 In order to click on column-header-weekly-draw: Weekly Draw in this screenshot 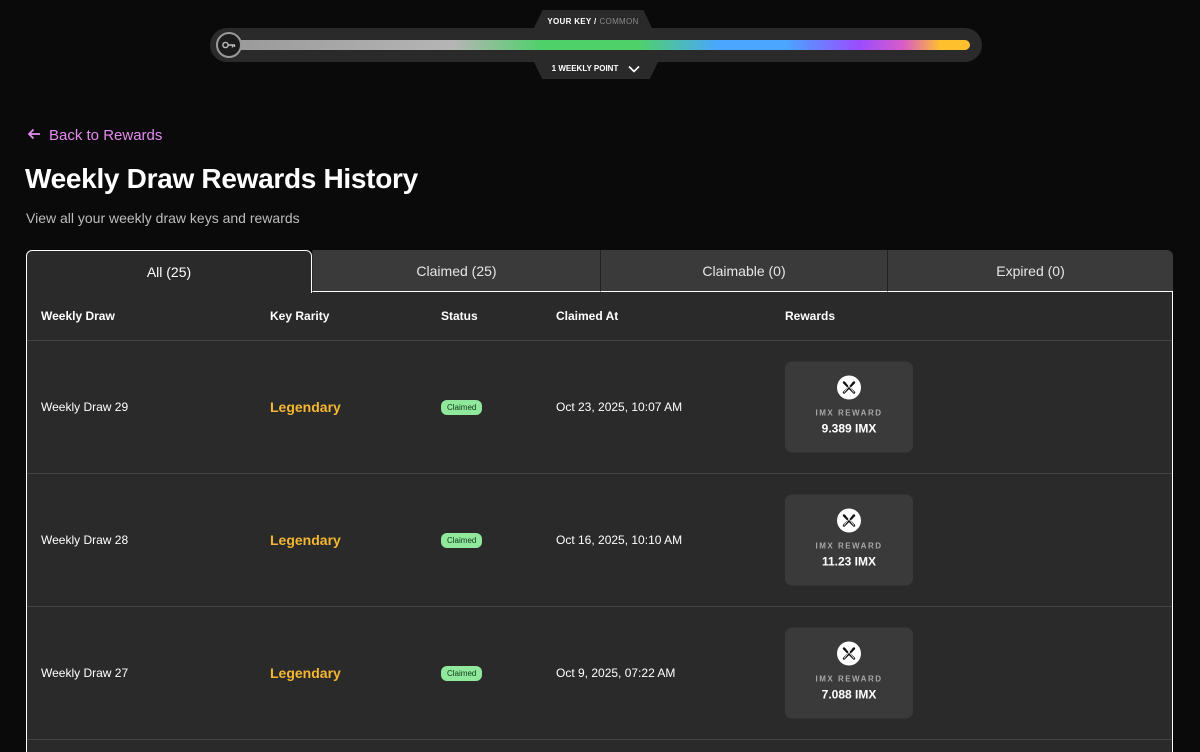, I will do `click(78, 316)`.